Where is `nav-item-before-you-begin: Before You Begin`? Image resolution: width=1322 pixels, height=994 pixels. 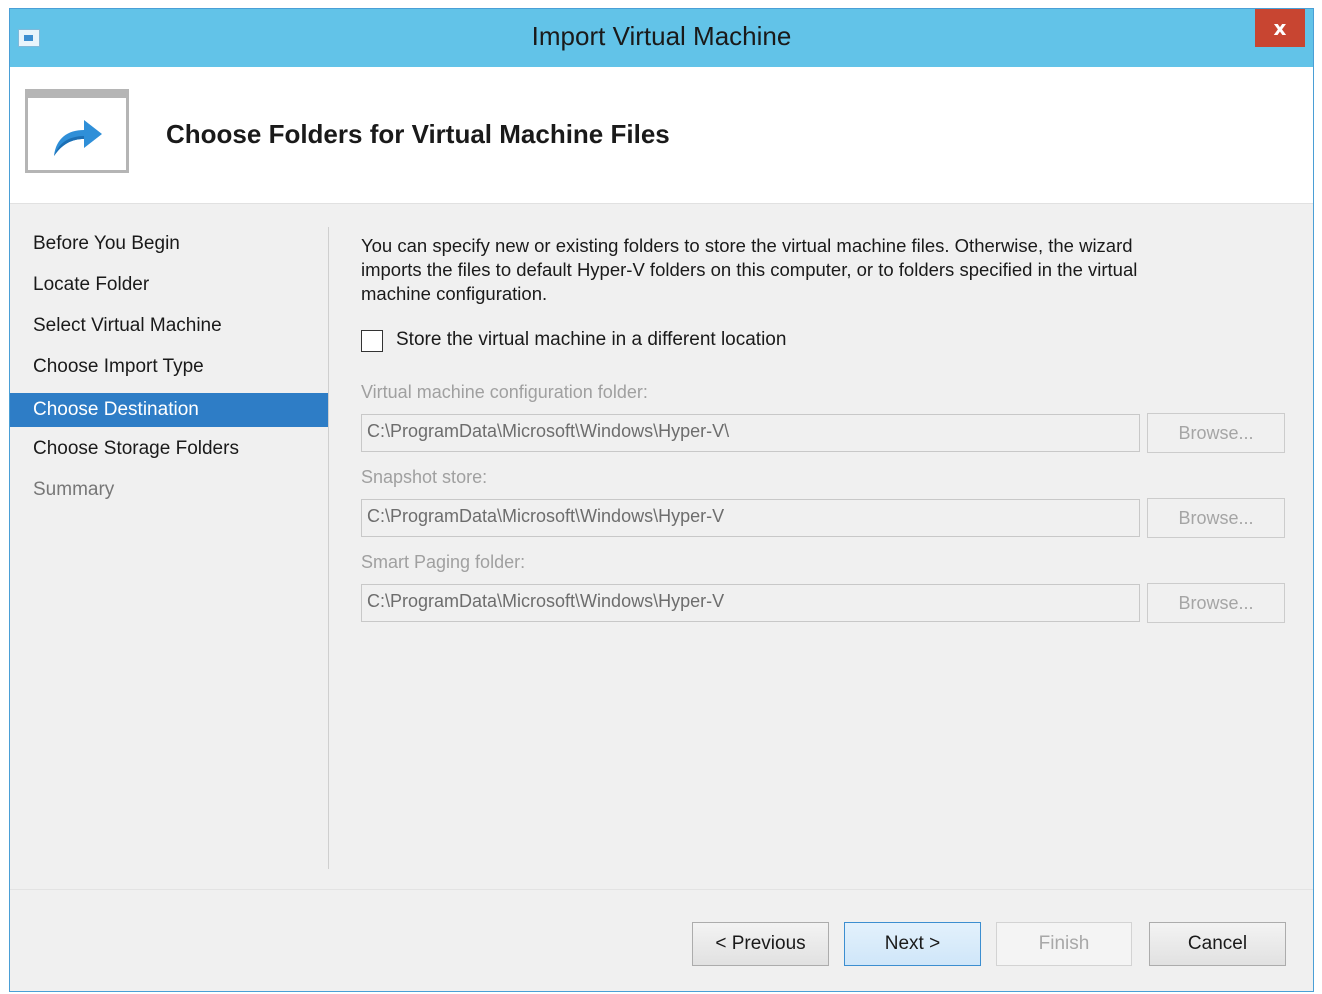
nav-item-before-you-begin: Before You Begin is located at coordinates (169, 245).